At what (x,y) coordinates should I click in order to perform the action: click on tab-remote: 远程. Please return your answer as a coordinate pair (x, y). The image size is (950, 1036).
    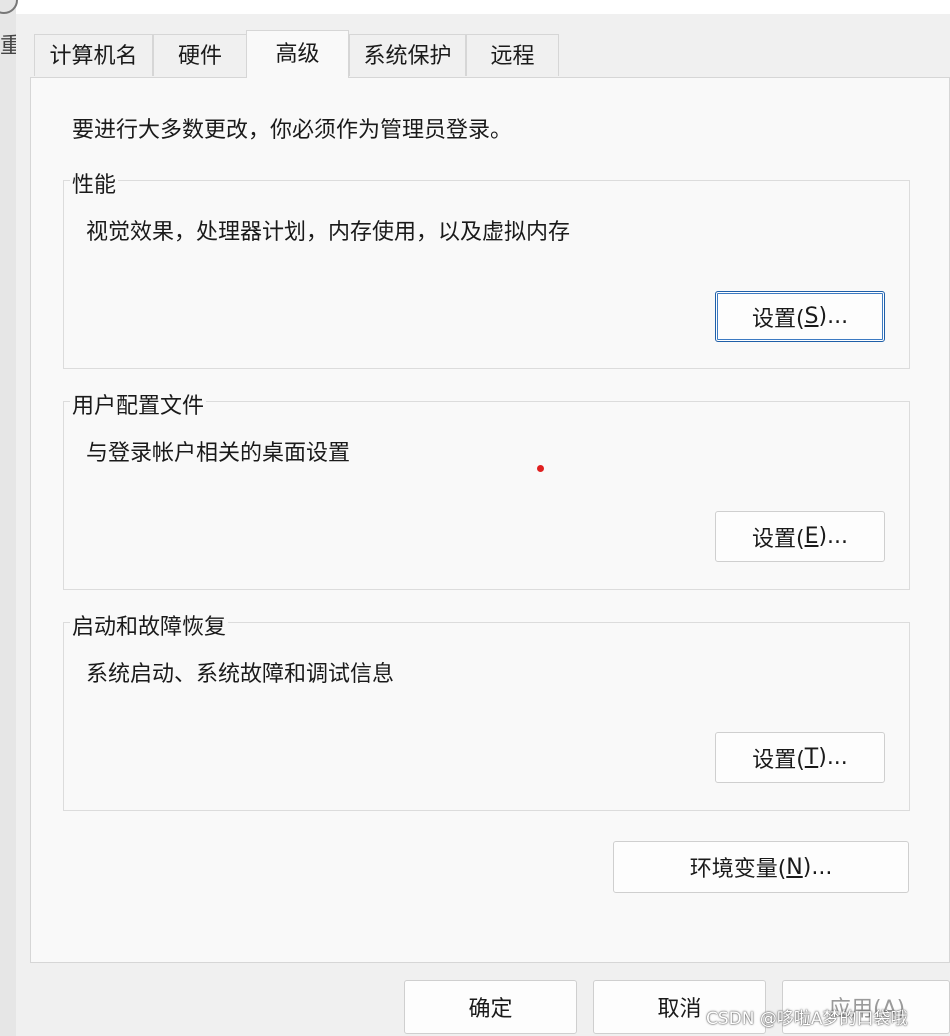
    Looking at the image, I should click on (512, 55).